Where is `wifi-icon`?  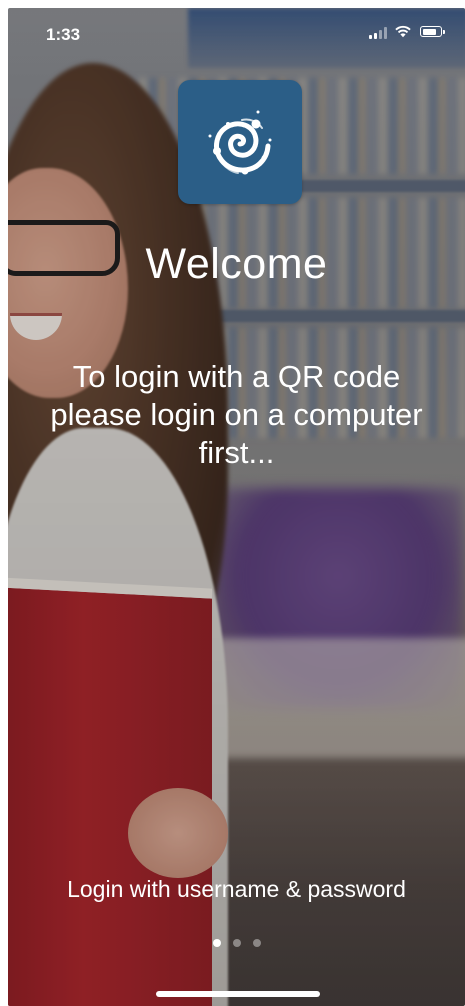 wifi-icon is located at coordinates (403, 31).